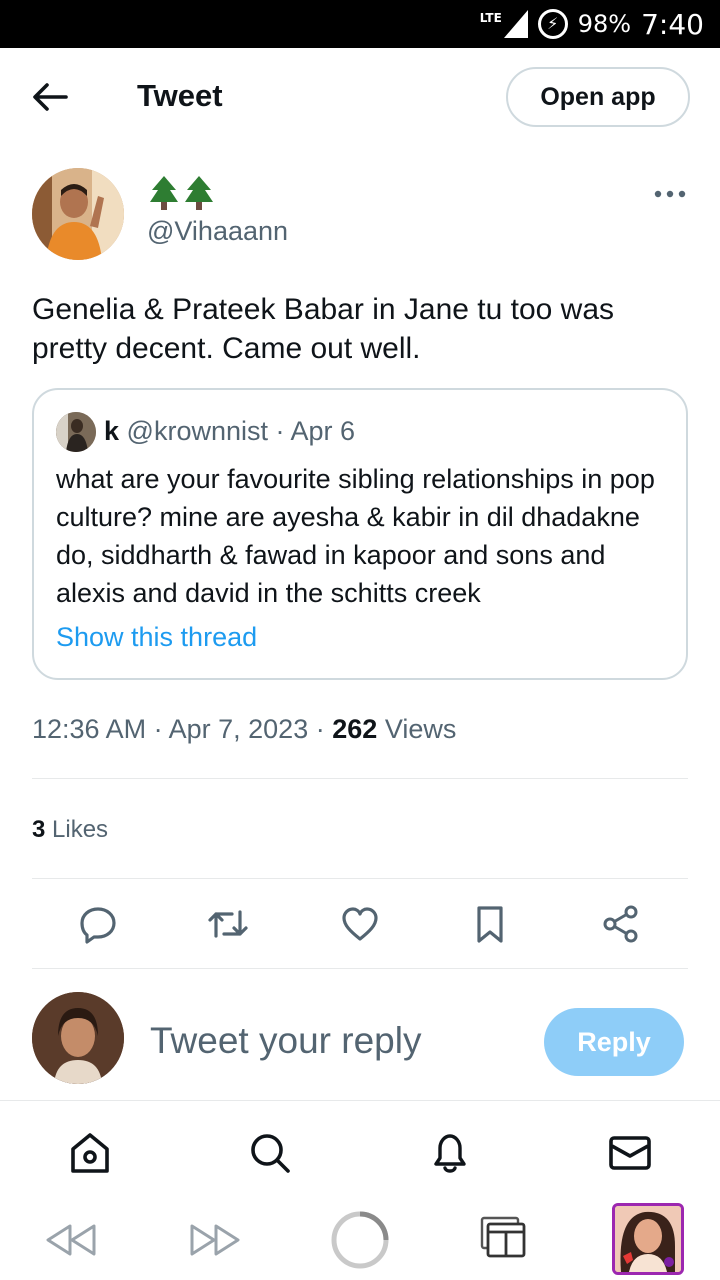 The width and height of the screenshot is (720, 1280). I want to click on tweet-actions, so click(360, 924).